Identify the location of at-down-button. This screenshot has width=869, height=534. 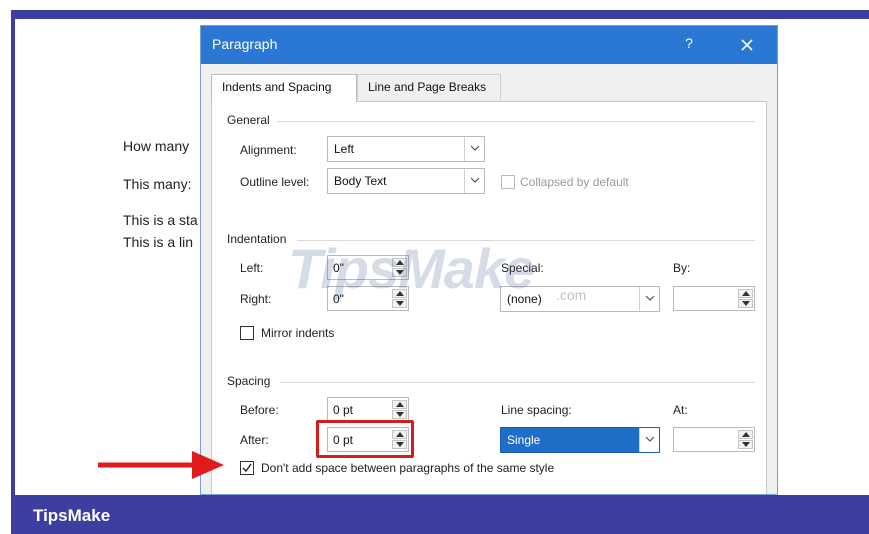
(745, 444).